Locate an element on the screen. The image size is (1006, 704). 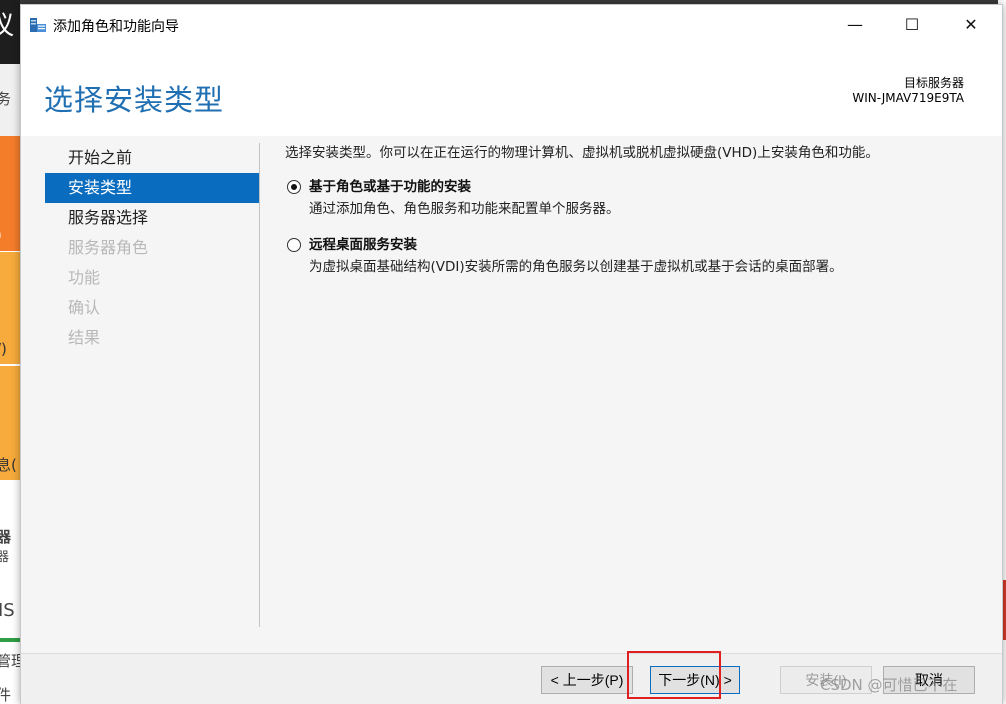
nav-divider is located at coordinates (259, 385).